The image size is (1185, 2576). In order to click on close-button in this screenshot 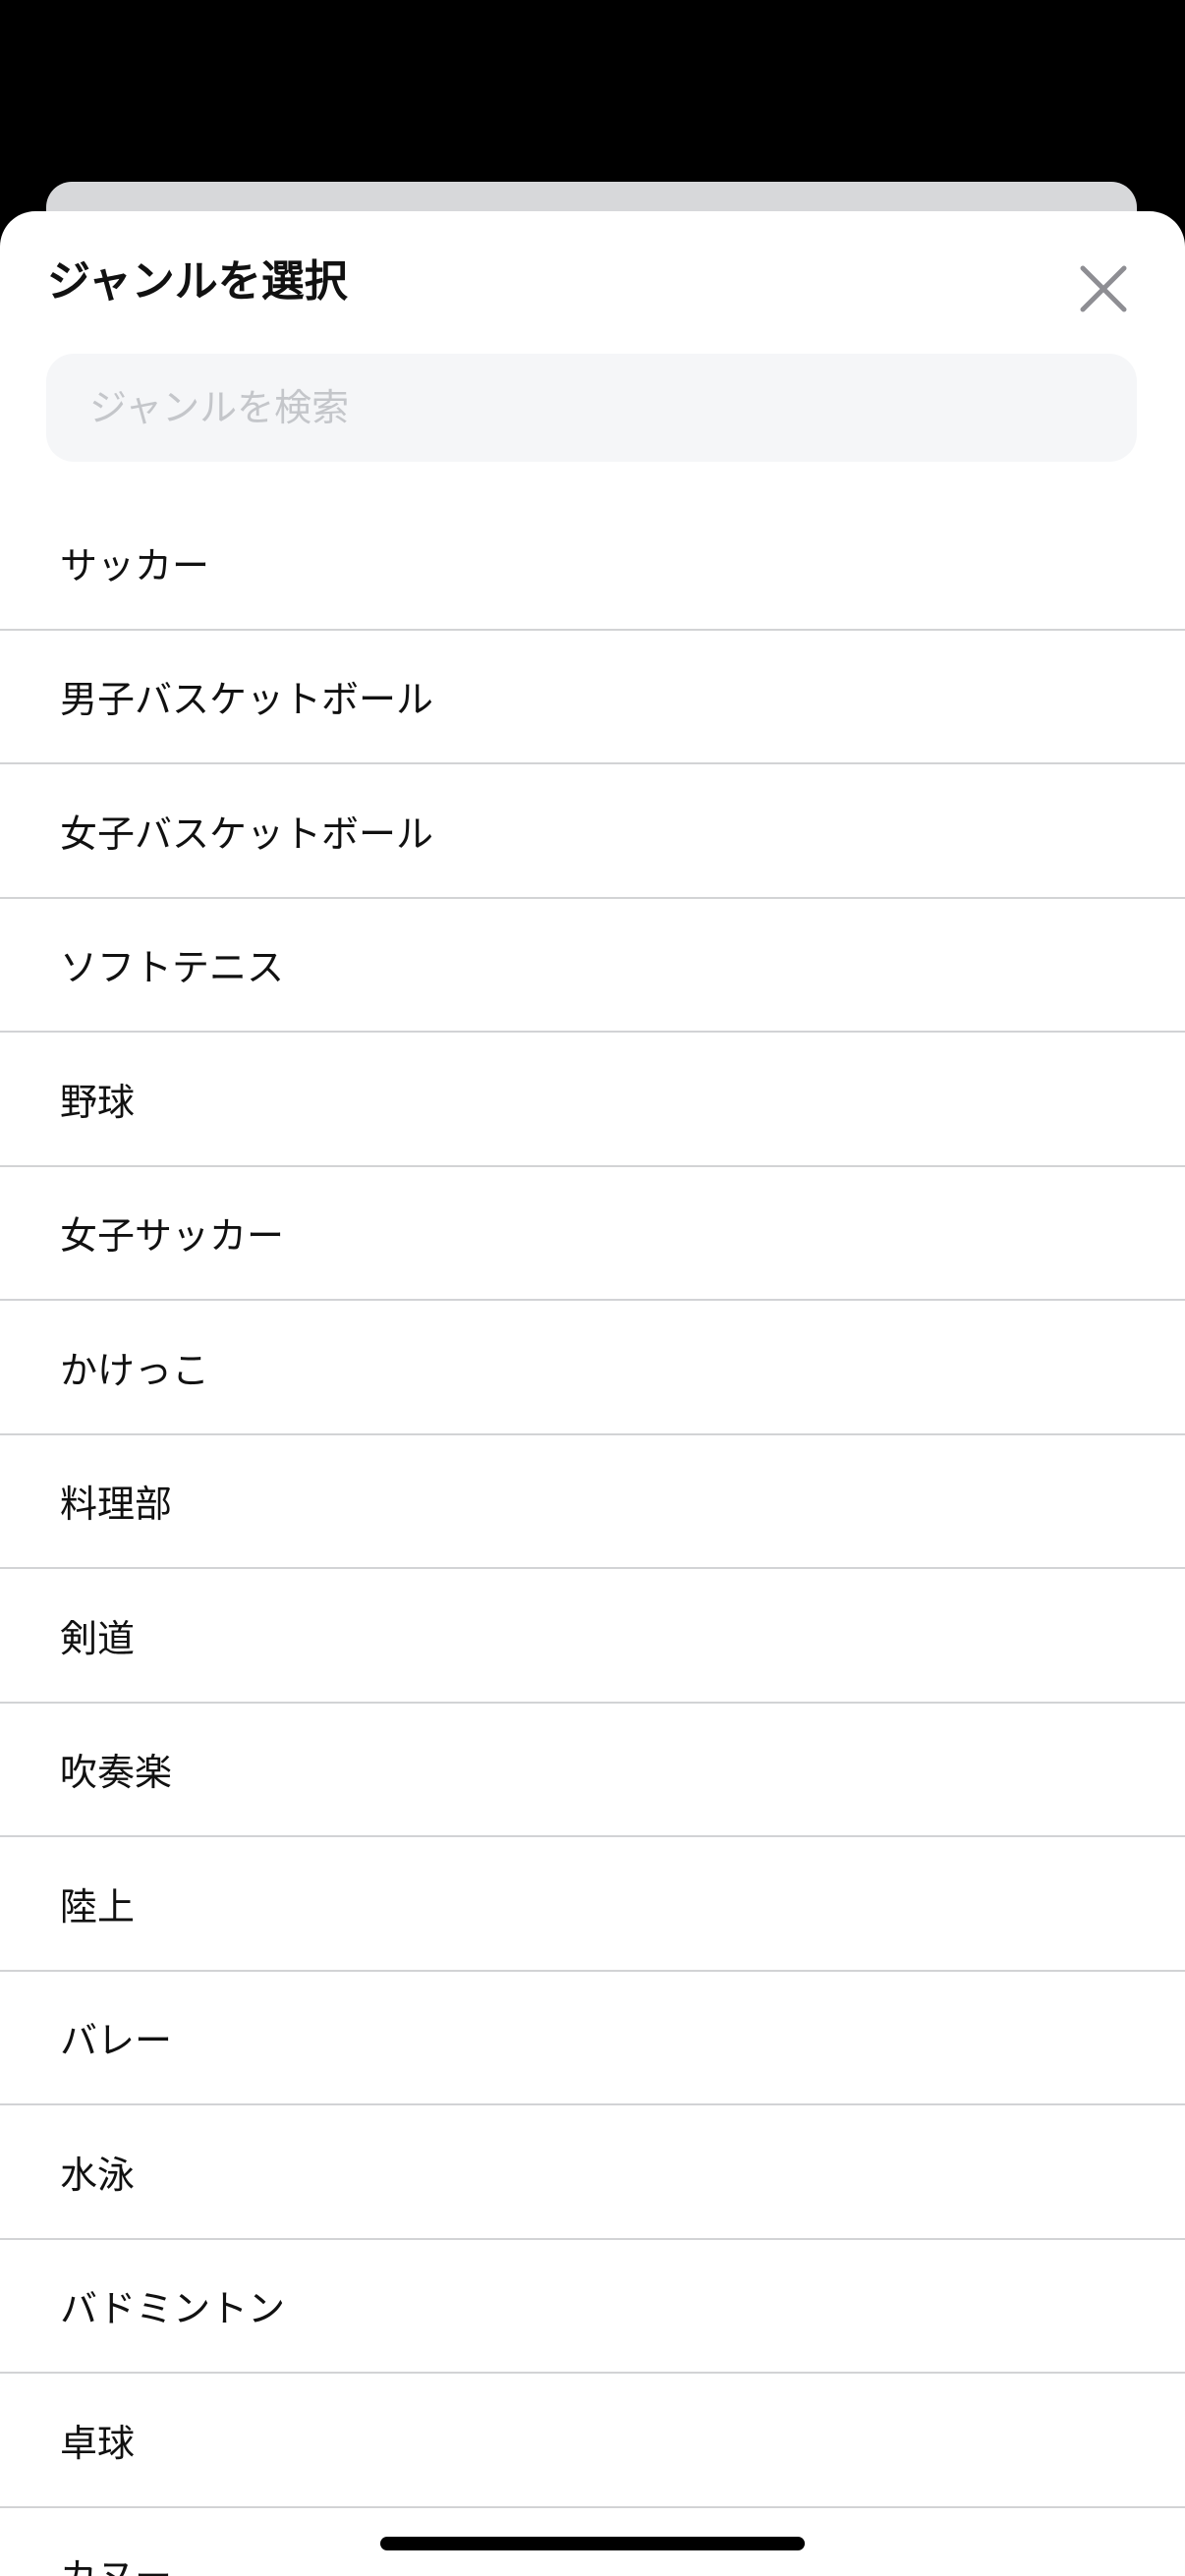, I will do `click(1104, 288)`.